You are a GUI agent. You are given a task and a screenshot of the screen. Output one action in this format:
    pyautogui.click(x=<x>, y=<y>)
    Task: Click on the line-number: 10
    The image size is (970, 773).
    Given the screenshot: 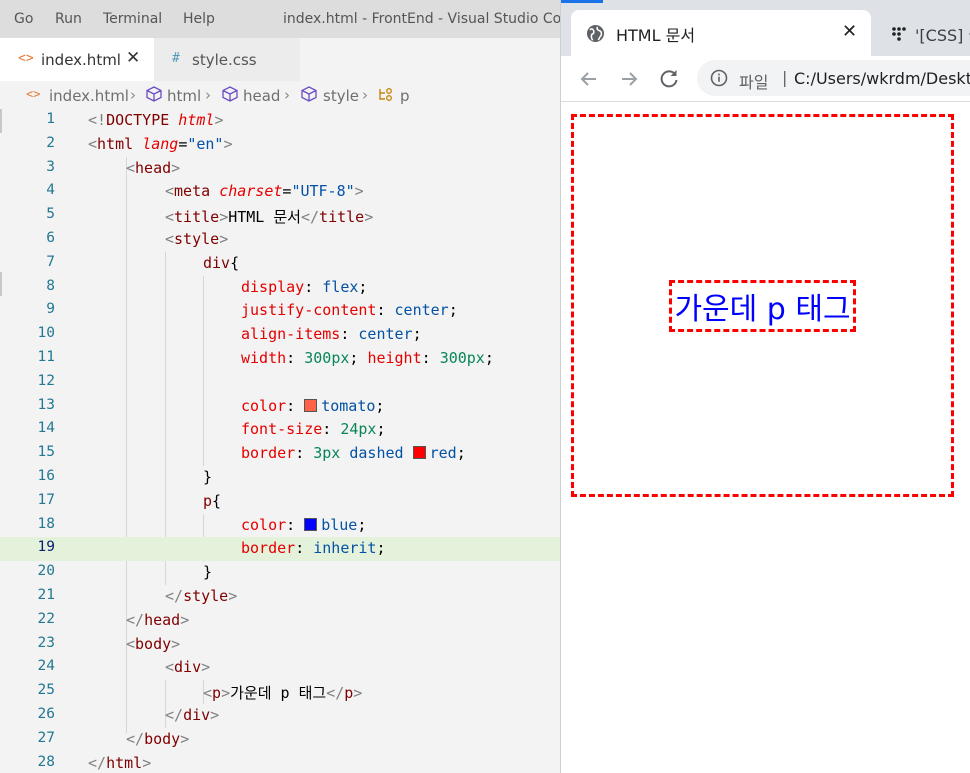 What is the action you would take?
    pyautogui.click(x=46, y=333)
    